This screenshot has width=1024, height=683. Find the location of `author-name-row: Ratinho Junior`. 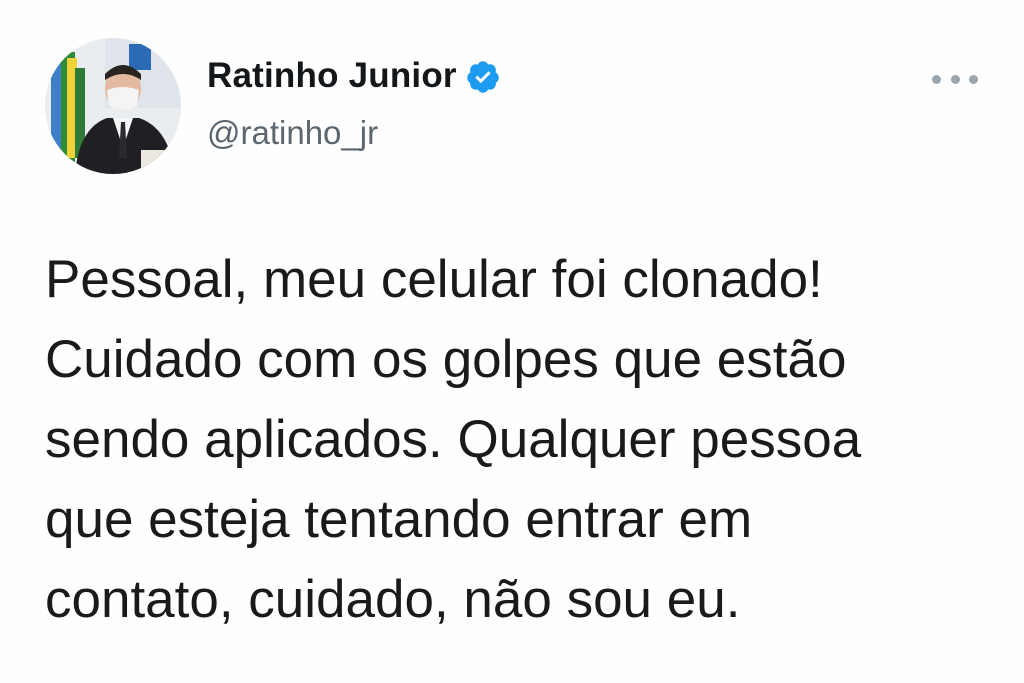

author-name-row: Ratinho Junior is located at coordinates (354, 76).